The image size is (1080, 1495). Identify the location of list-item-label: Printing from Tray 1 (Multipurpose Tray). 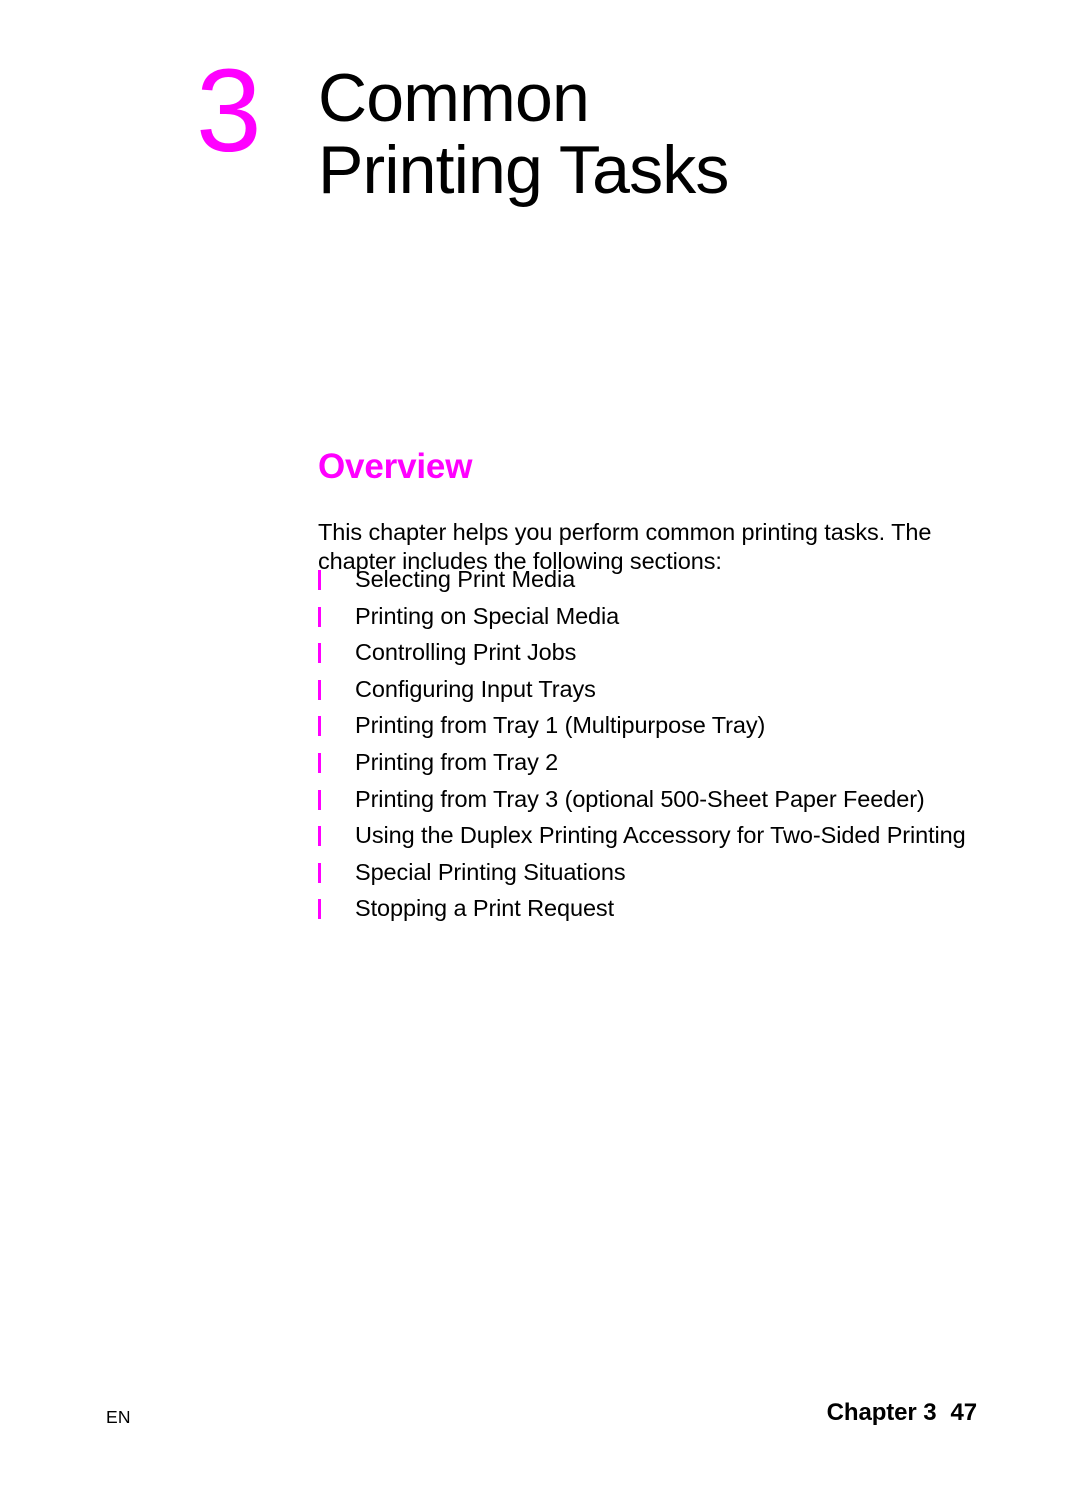
(560, 725).